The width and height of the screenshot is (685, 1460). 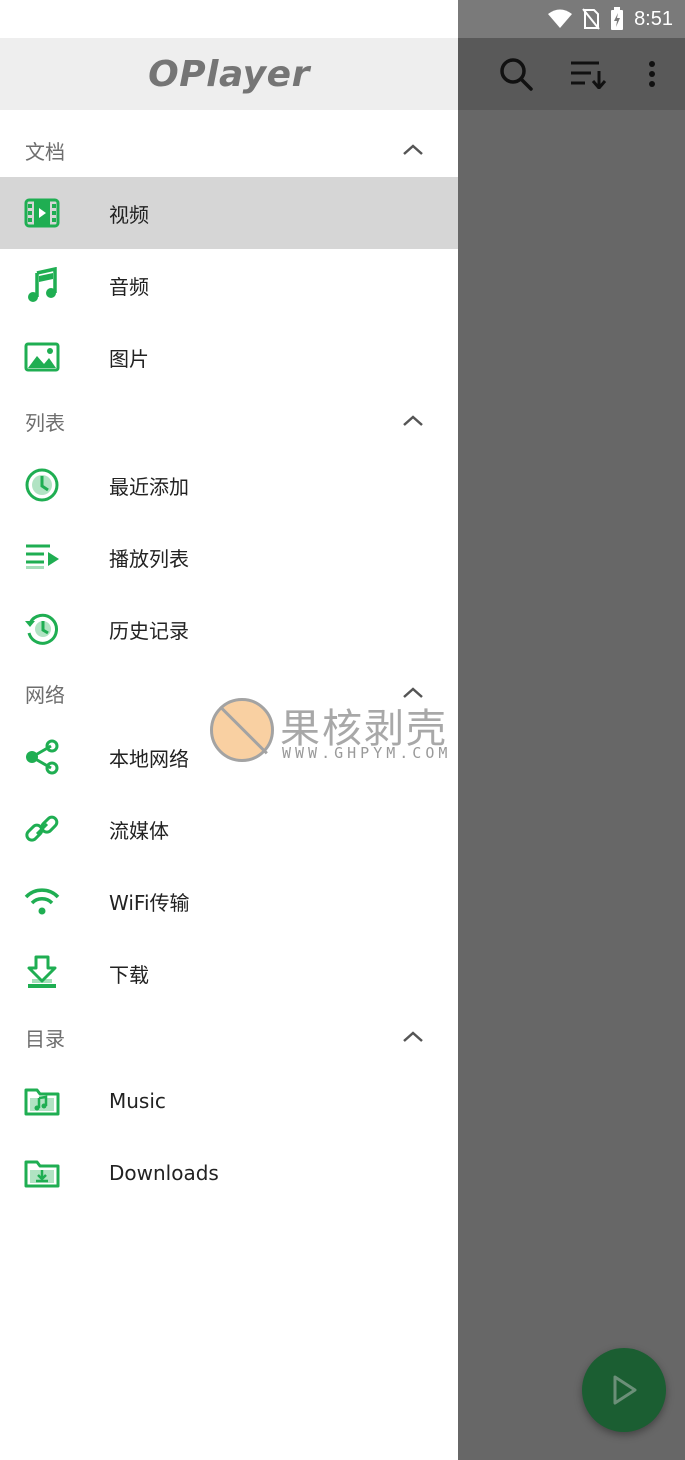 I want to click on video-icon, so click(x=42, y=213).